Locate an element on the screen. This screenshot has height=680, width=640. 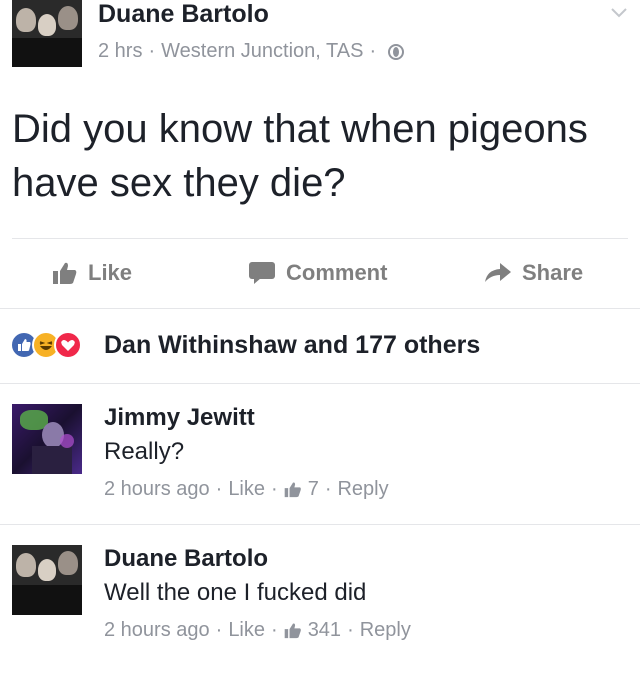
comment-author-name: Duane Bartolo is located at coordinates (186, 559).